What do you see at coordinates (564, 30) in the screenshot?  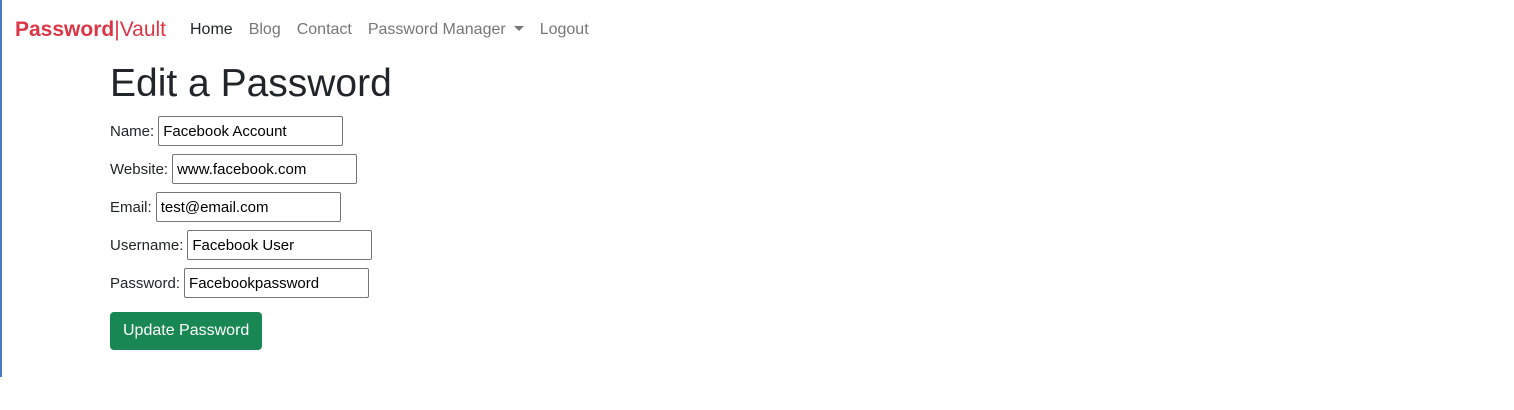 I see `nav-logout: Logout` at bounding box center [564, 30].